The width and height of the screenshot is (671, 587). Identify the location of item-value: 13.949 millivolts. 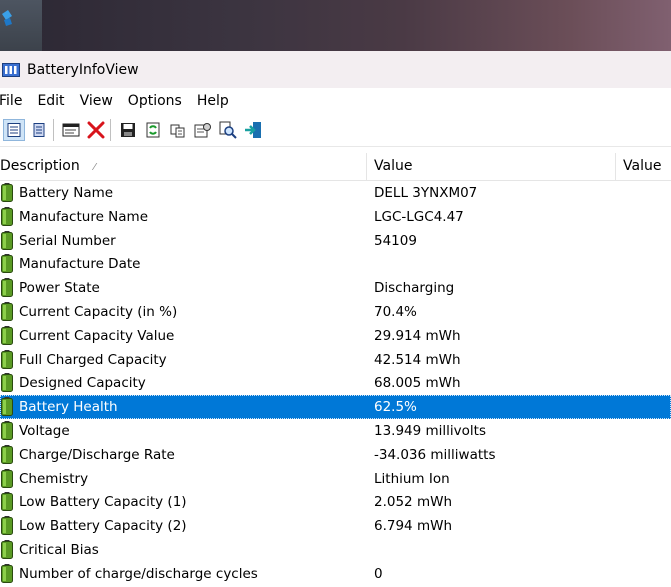
(430, 430).